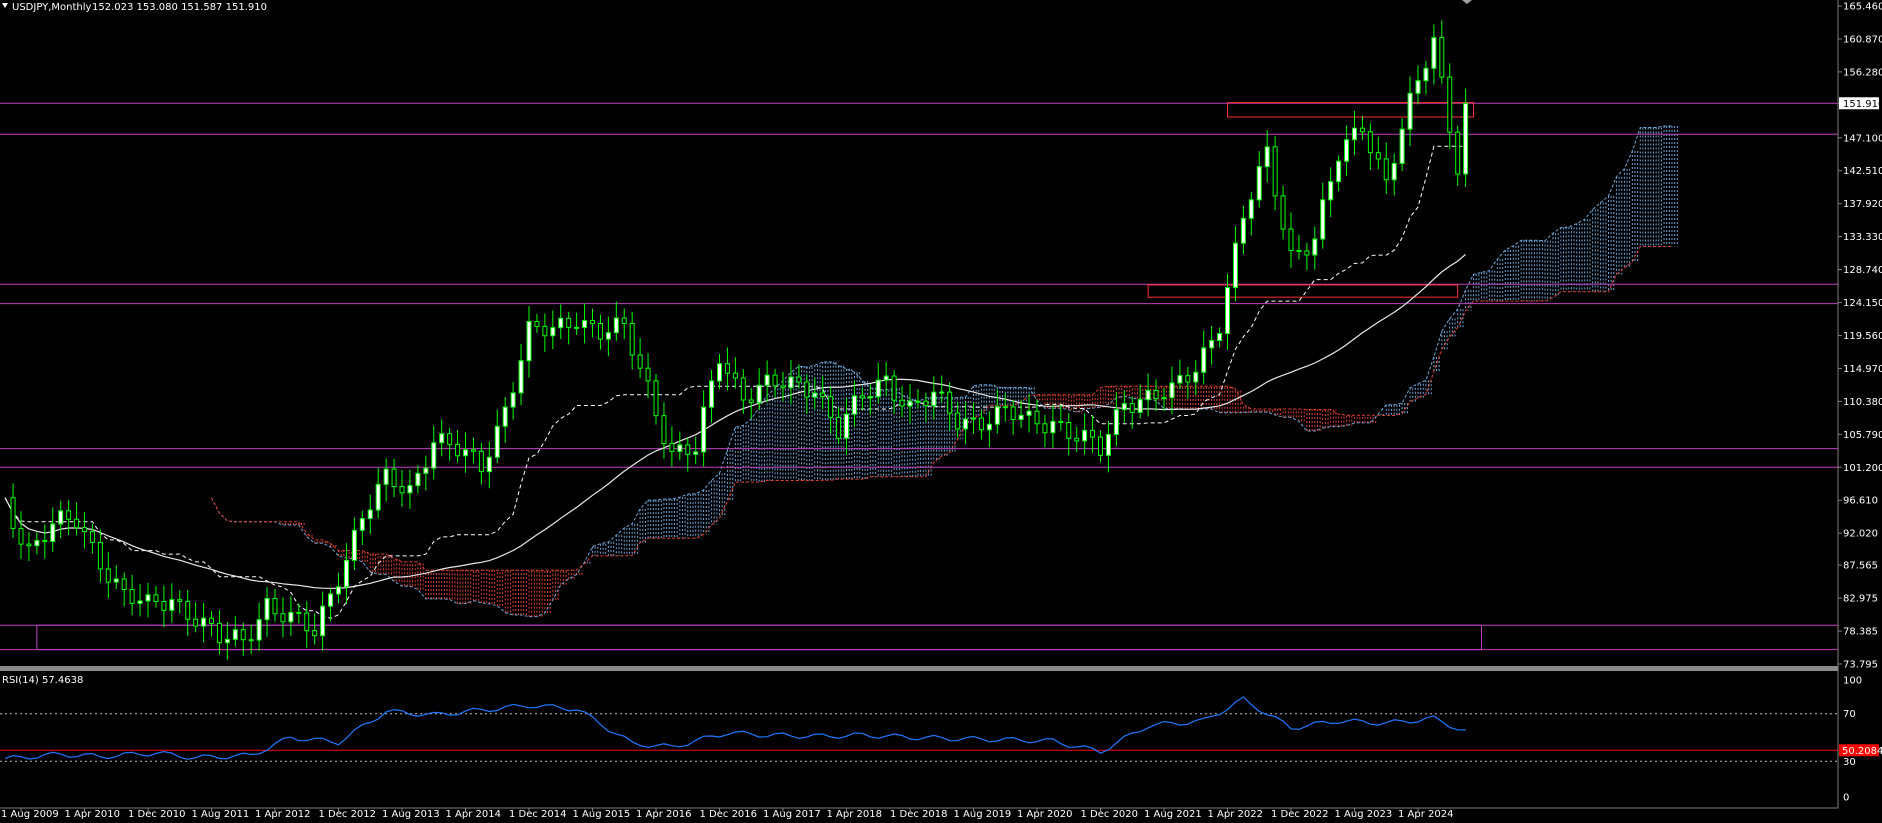 This screenshot has width=1882, height=823. What do you see at coordinates (1860, 599) in the screenshot?
I see `price-tick-label: 82.975` at bounding box center [1860, 599].